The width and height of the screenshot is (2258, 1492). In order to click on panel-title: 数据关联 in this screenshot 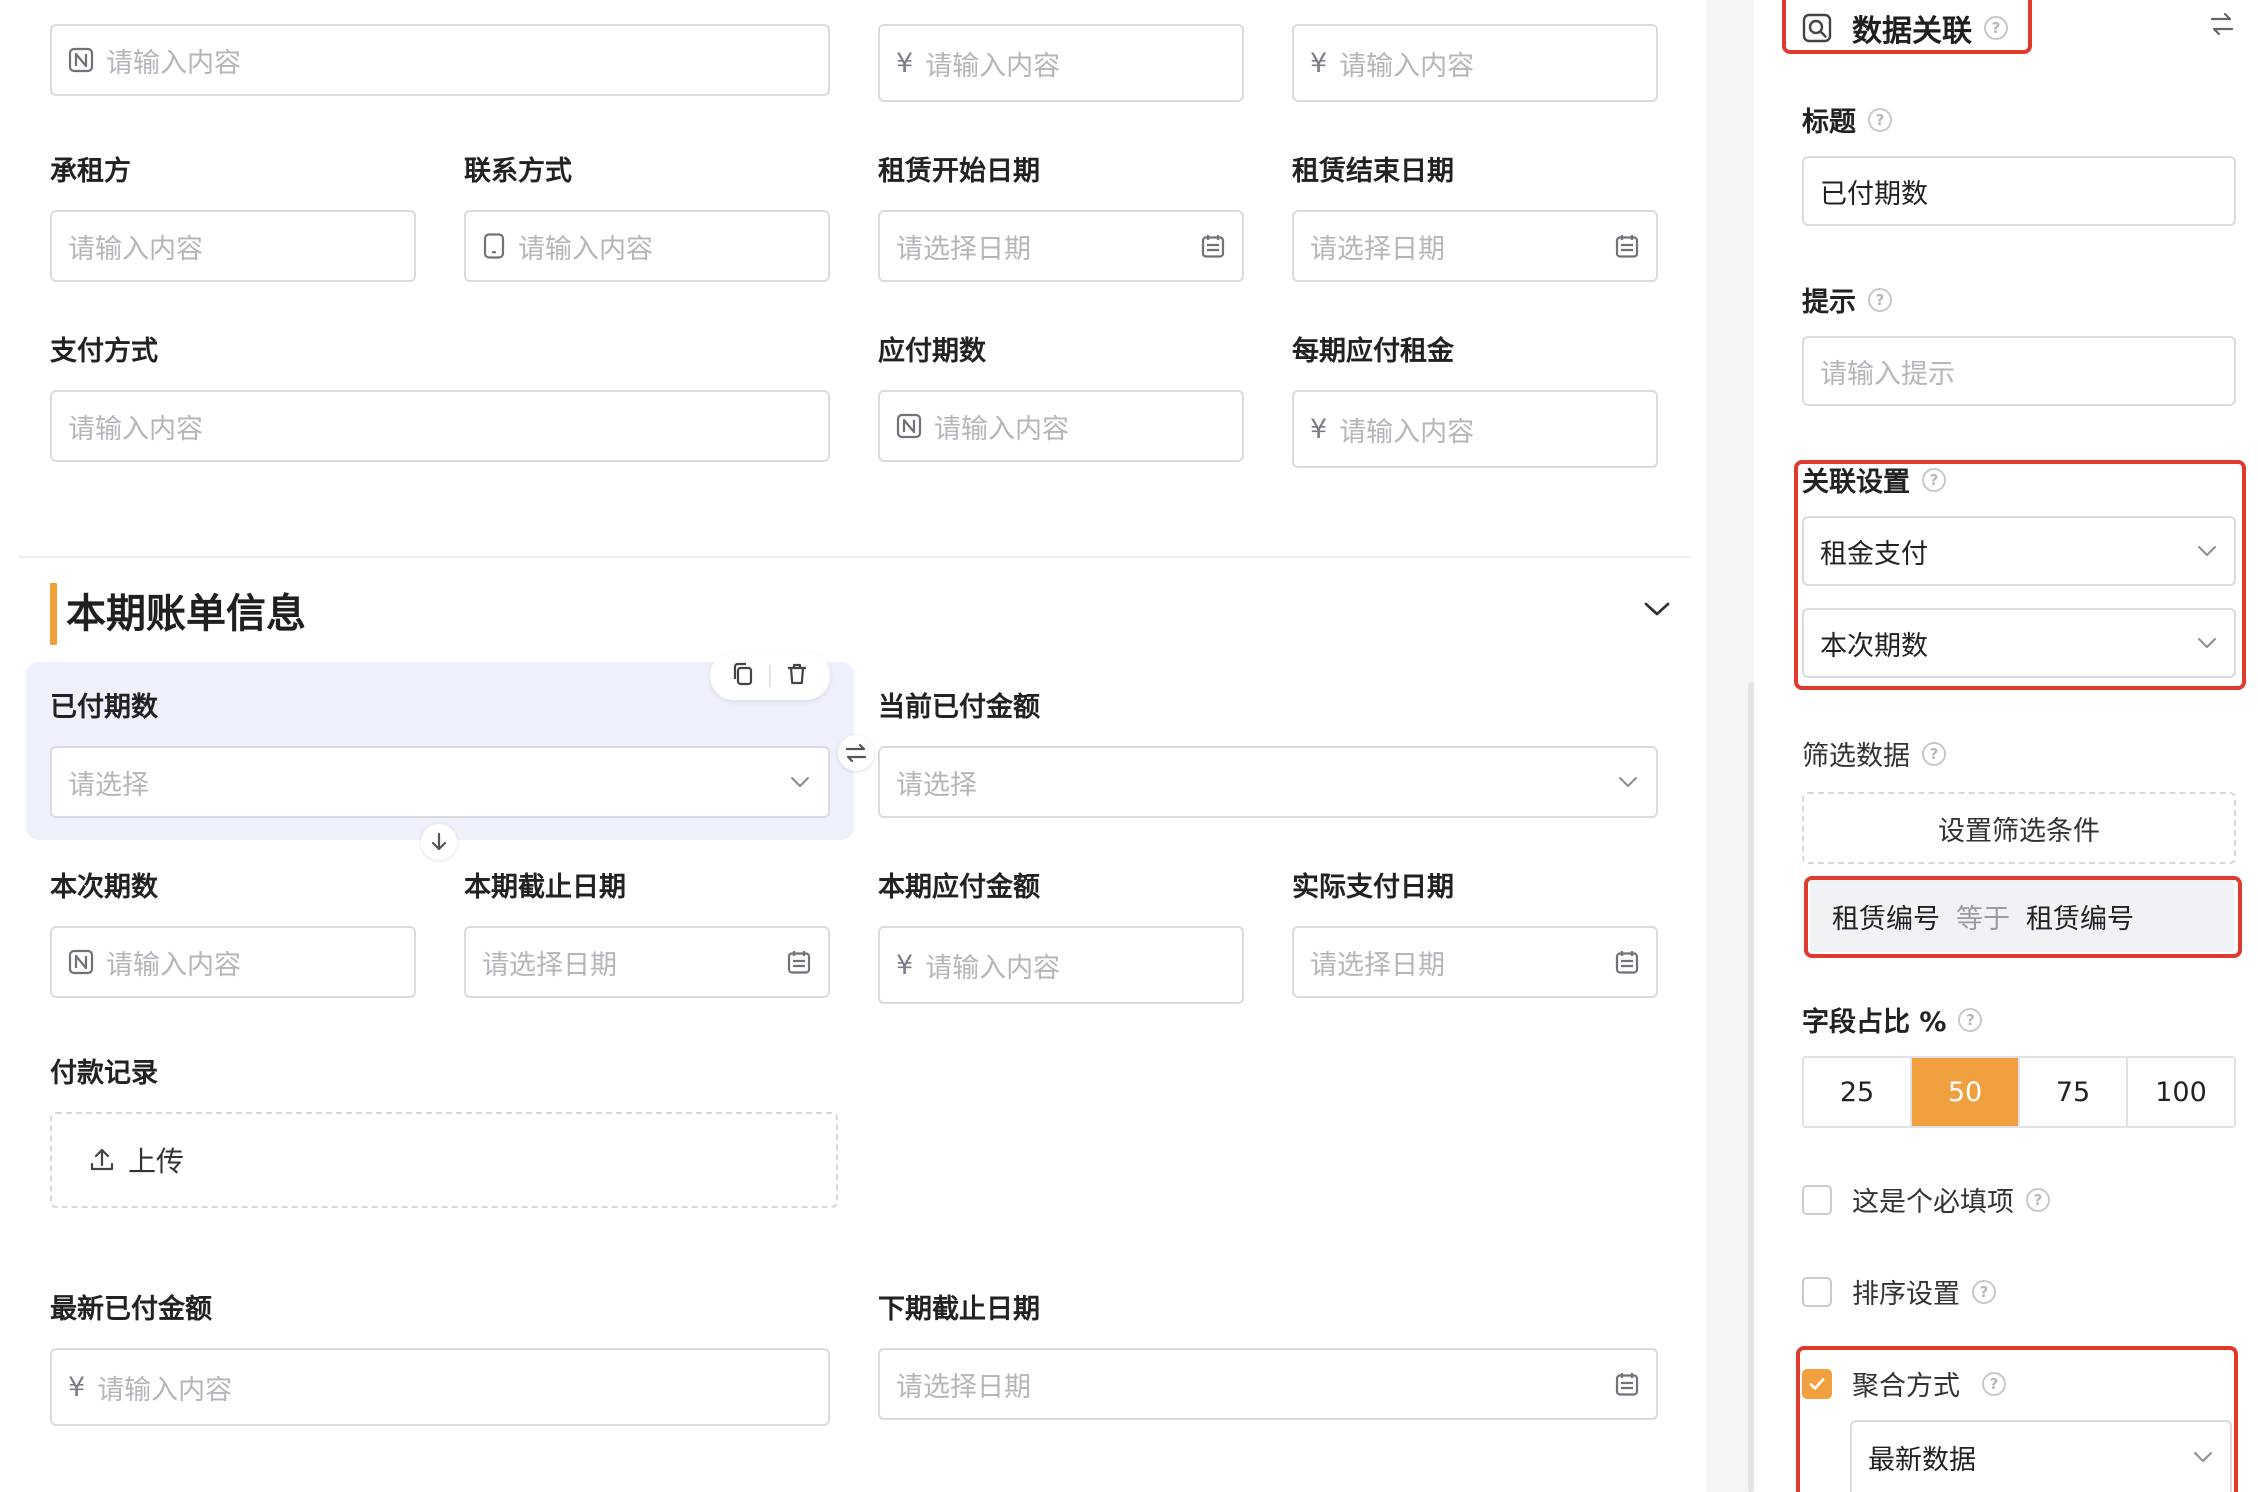, I will do `click(1912, 31)`.